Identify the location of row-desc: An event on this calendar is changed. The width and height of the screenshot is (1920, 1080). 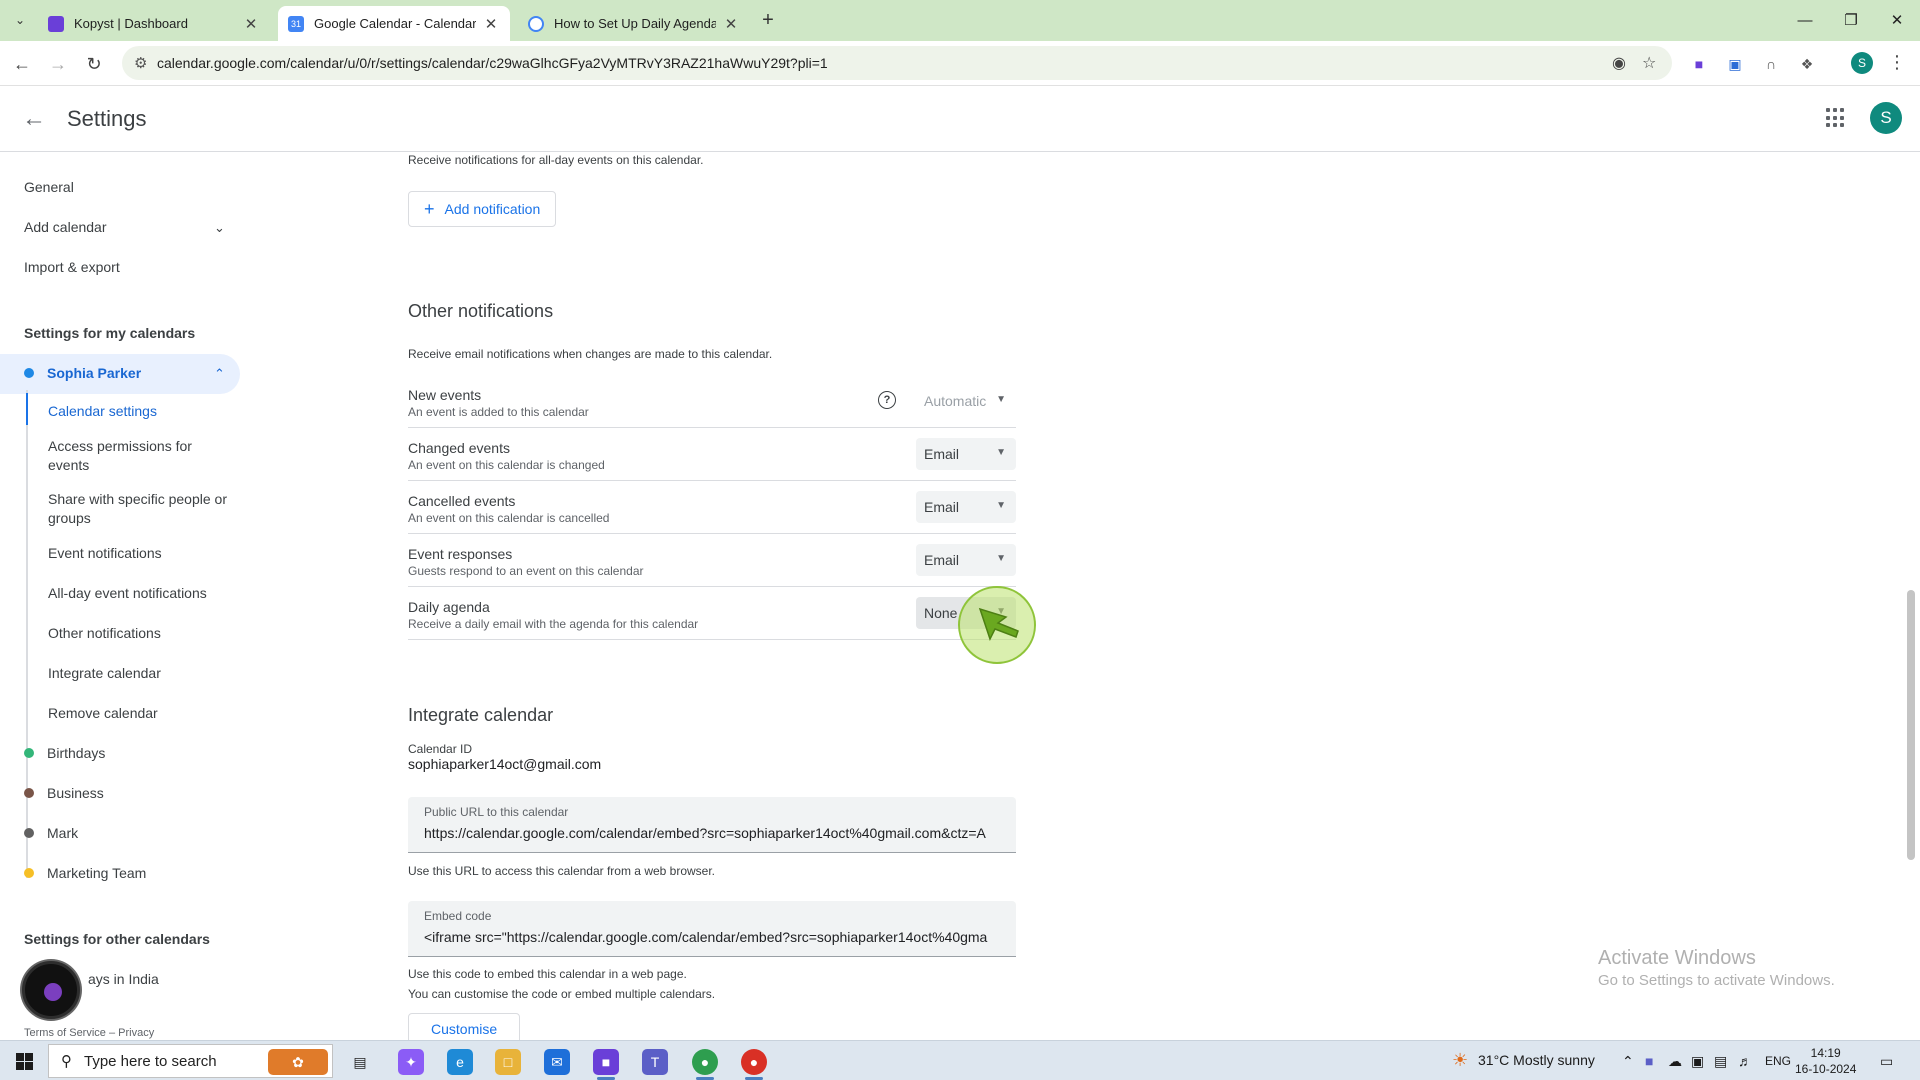
(506, 465).